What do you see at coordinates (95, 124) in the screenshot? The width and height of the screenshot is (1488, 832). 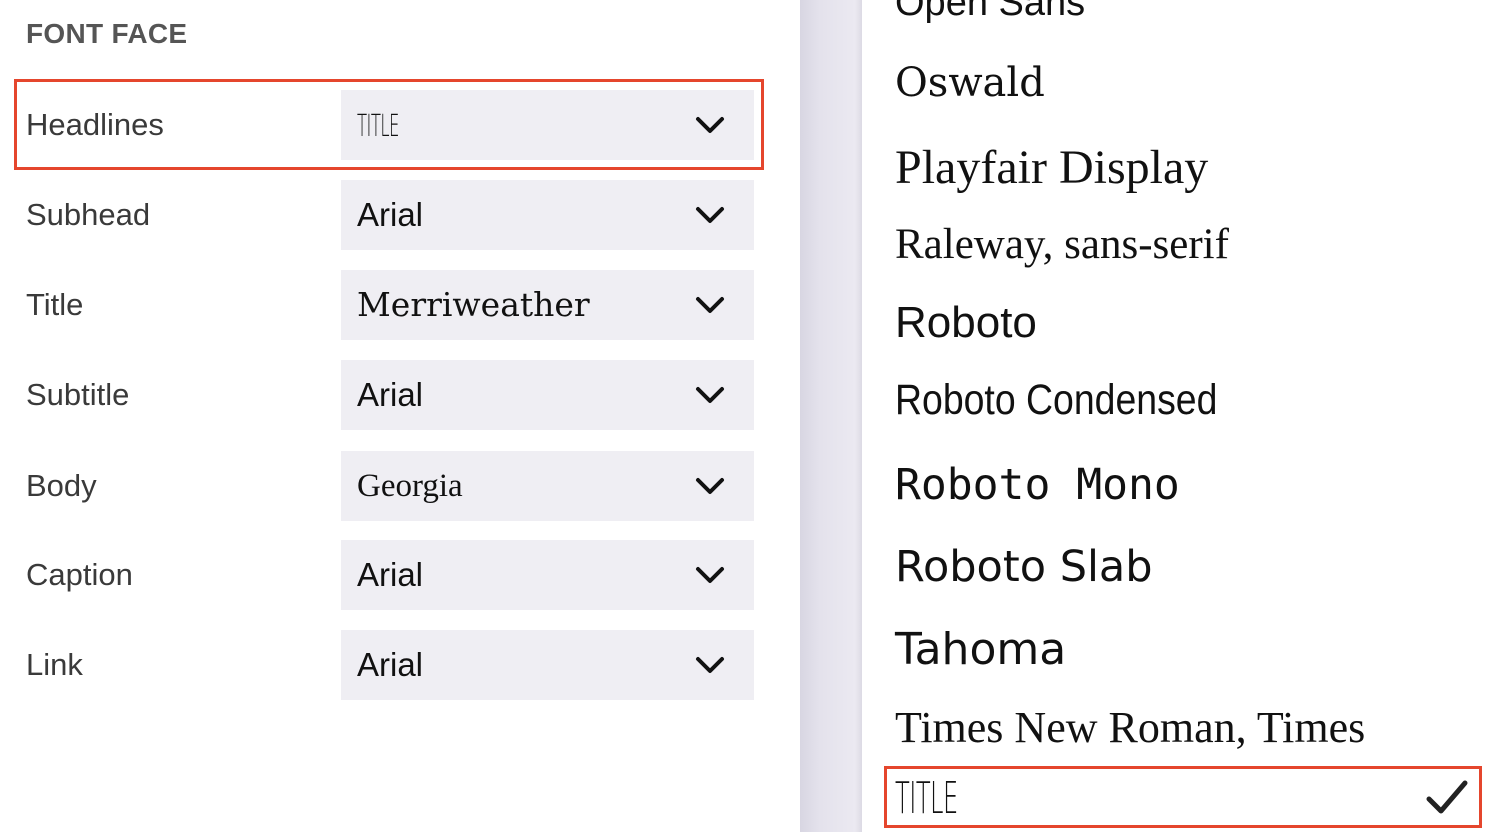 I see `headlines-label: Headlines` at bounding box center [95, 124].